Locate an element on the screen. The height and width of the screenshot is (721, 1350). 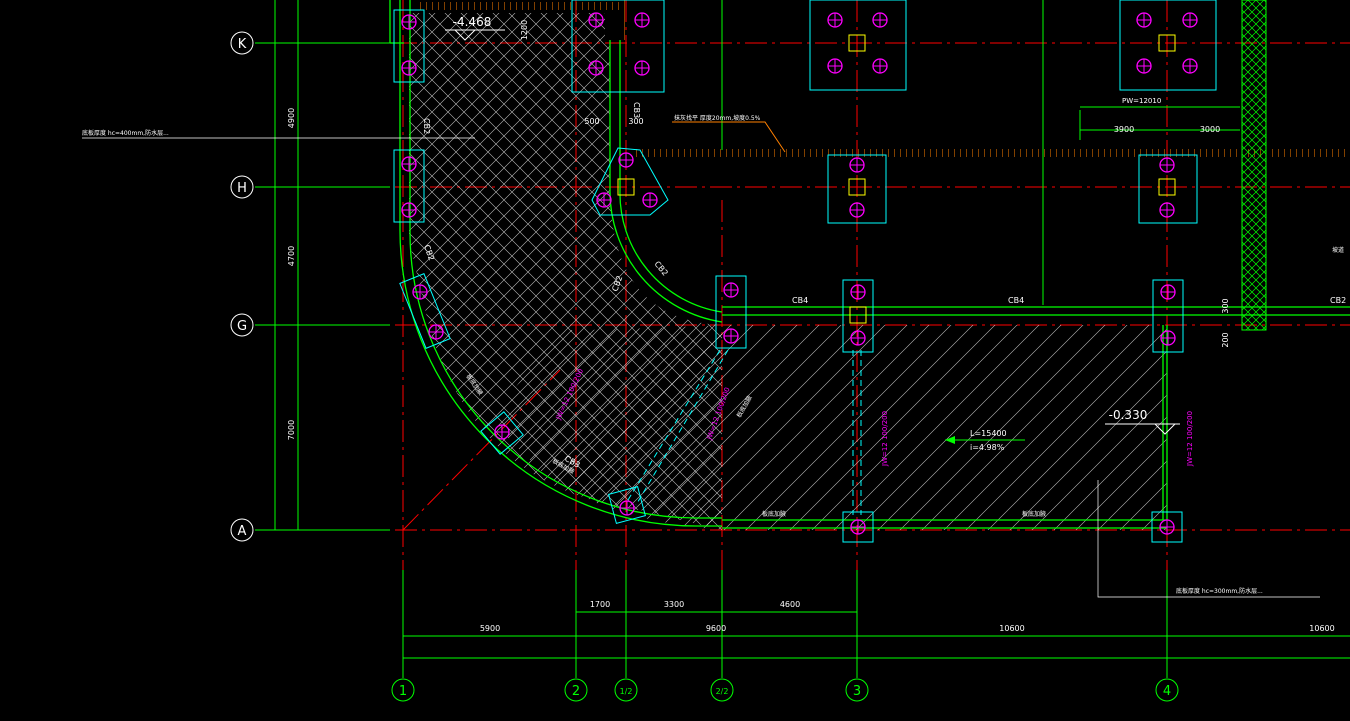
pile-cap-k3 is located at coordinates (858, 45).